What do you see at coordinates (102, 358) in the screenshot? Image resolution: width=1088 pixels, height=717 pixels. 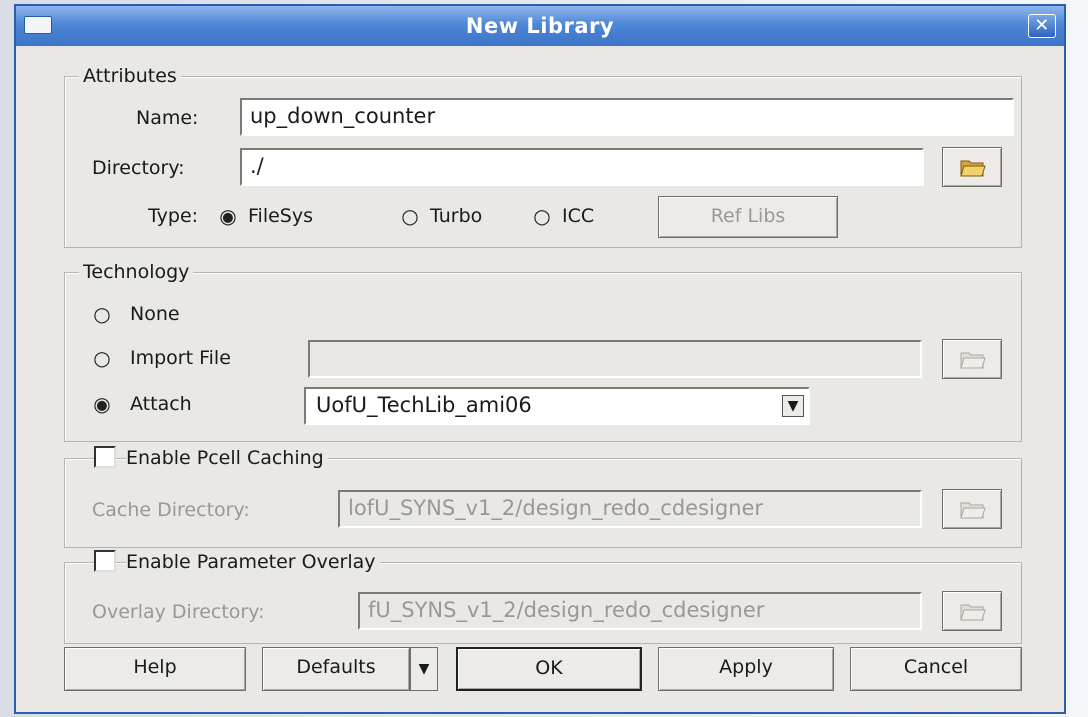 I see `technology-import-radio: ○` at bounding box center [102, 358].